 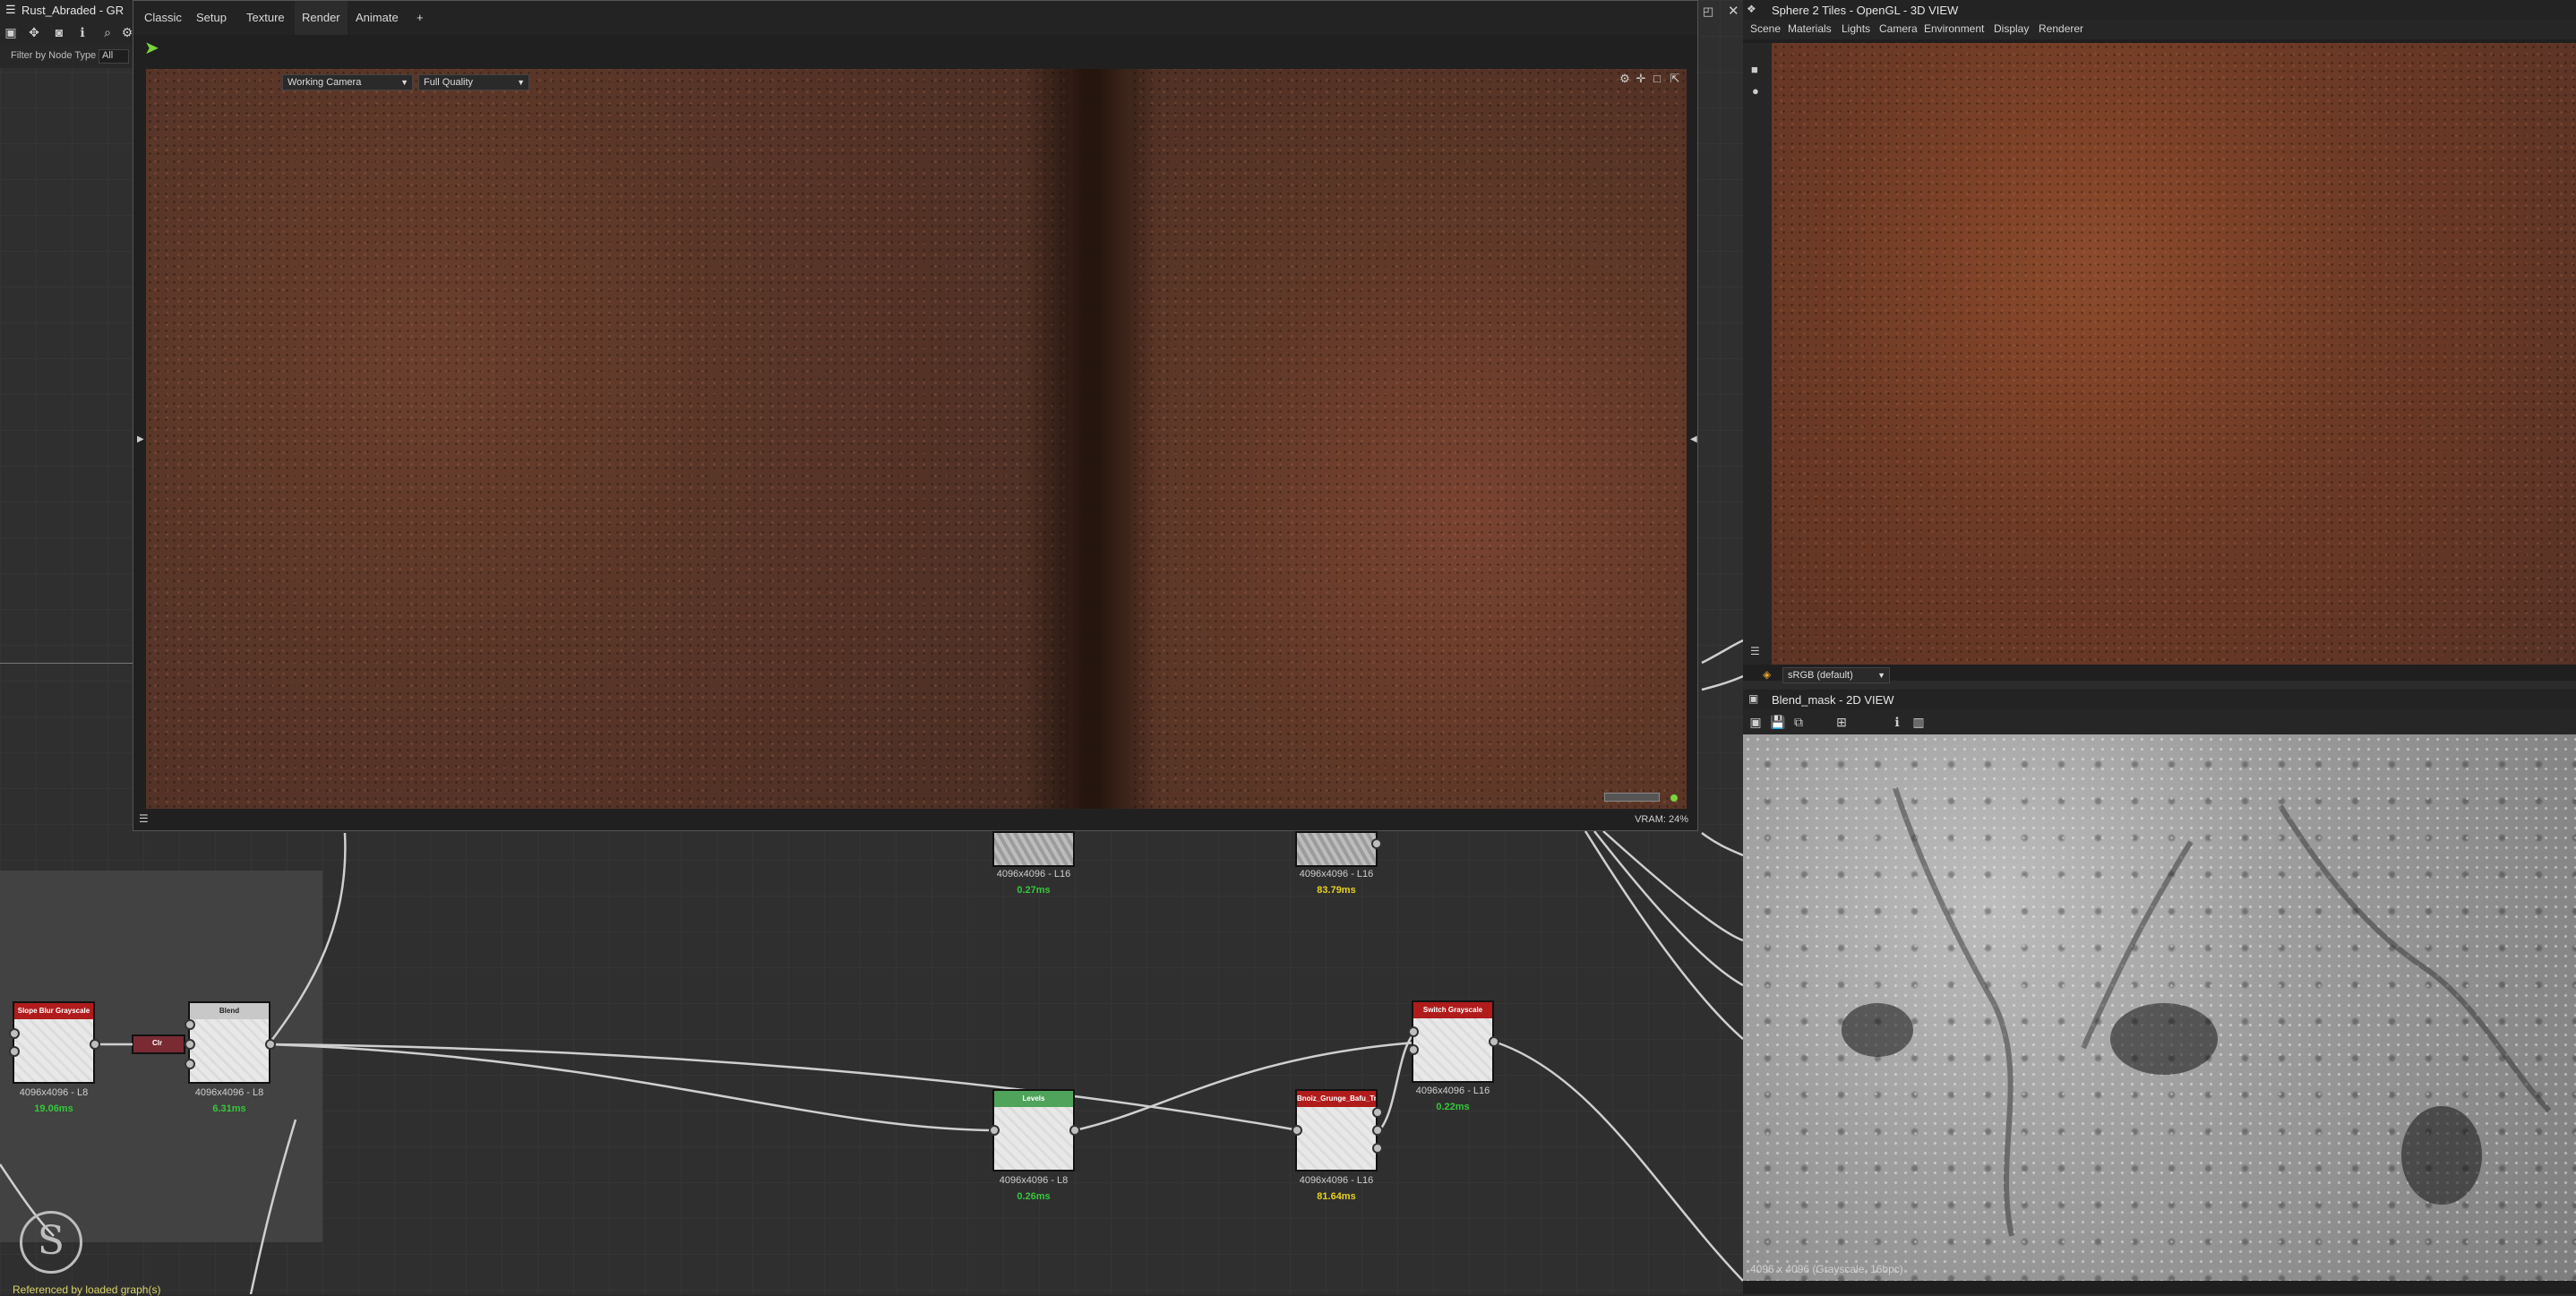 What do you see at coordinates (1765, 28) in the screenshot?
I see `menu-scene: Scene` at bounding box center [1765, 28].